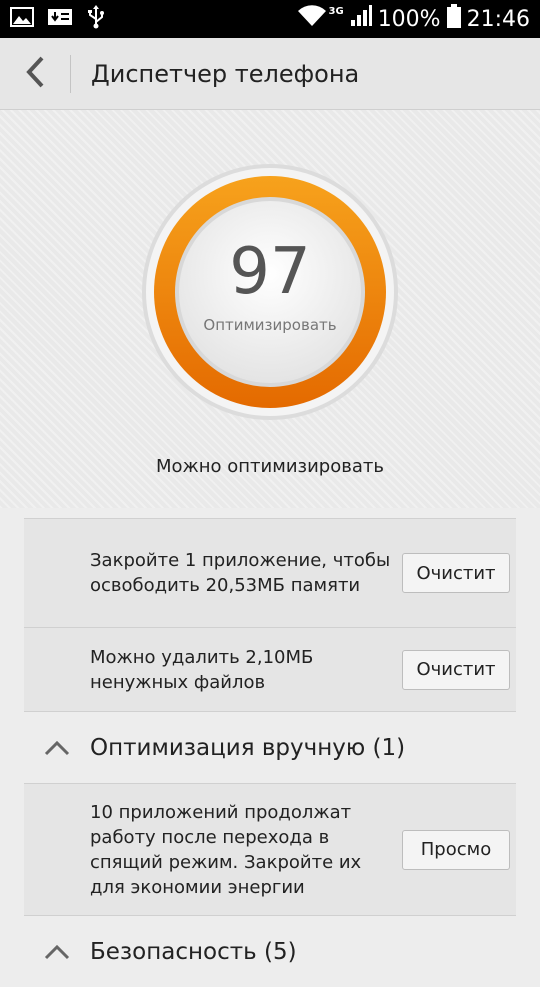 Image resolution: width=540 pixels, height=987 pixels. I want to click on signal-icon, so click(361, 19).